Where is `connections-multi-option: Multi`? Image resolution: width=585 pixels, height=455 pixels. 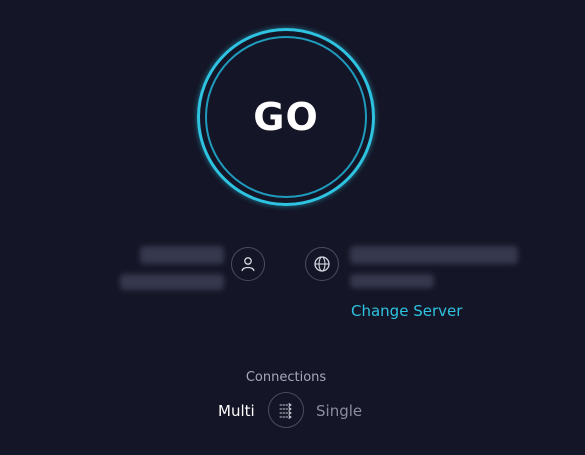
connections-multi-option: Multi is located at coordinates (236, 411).